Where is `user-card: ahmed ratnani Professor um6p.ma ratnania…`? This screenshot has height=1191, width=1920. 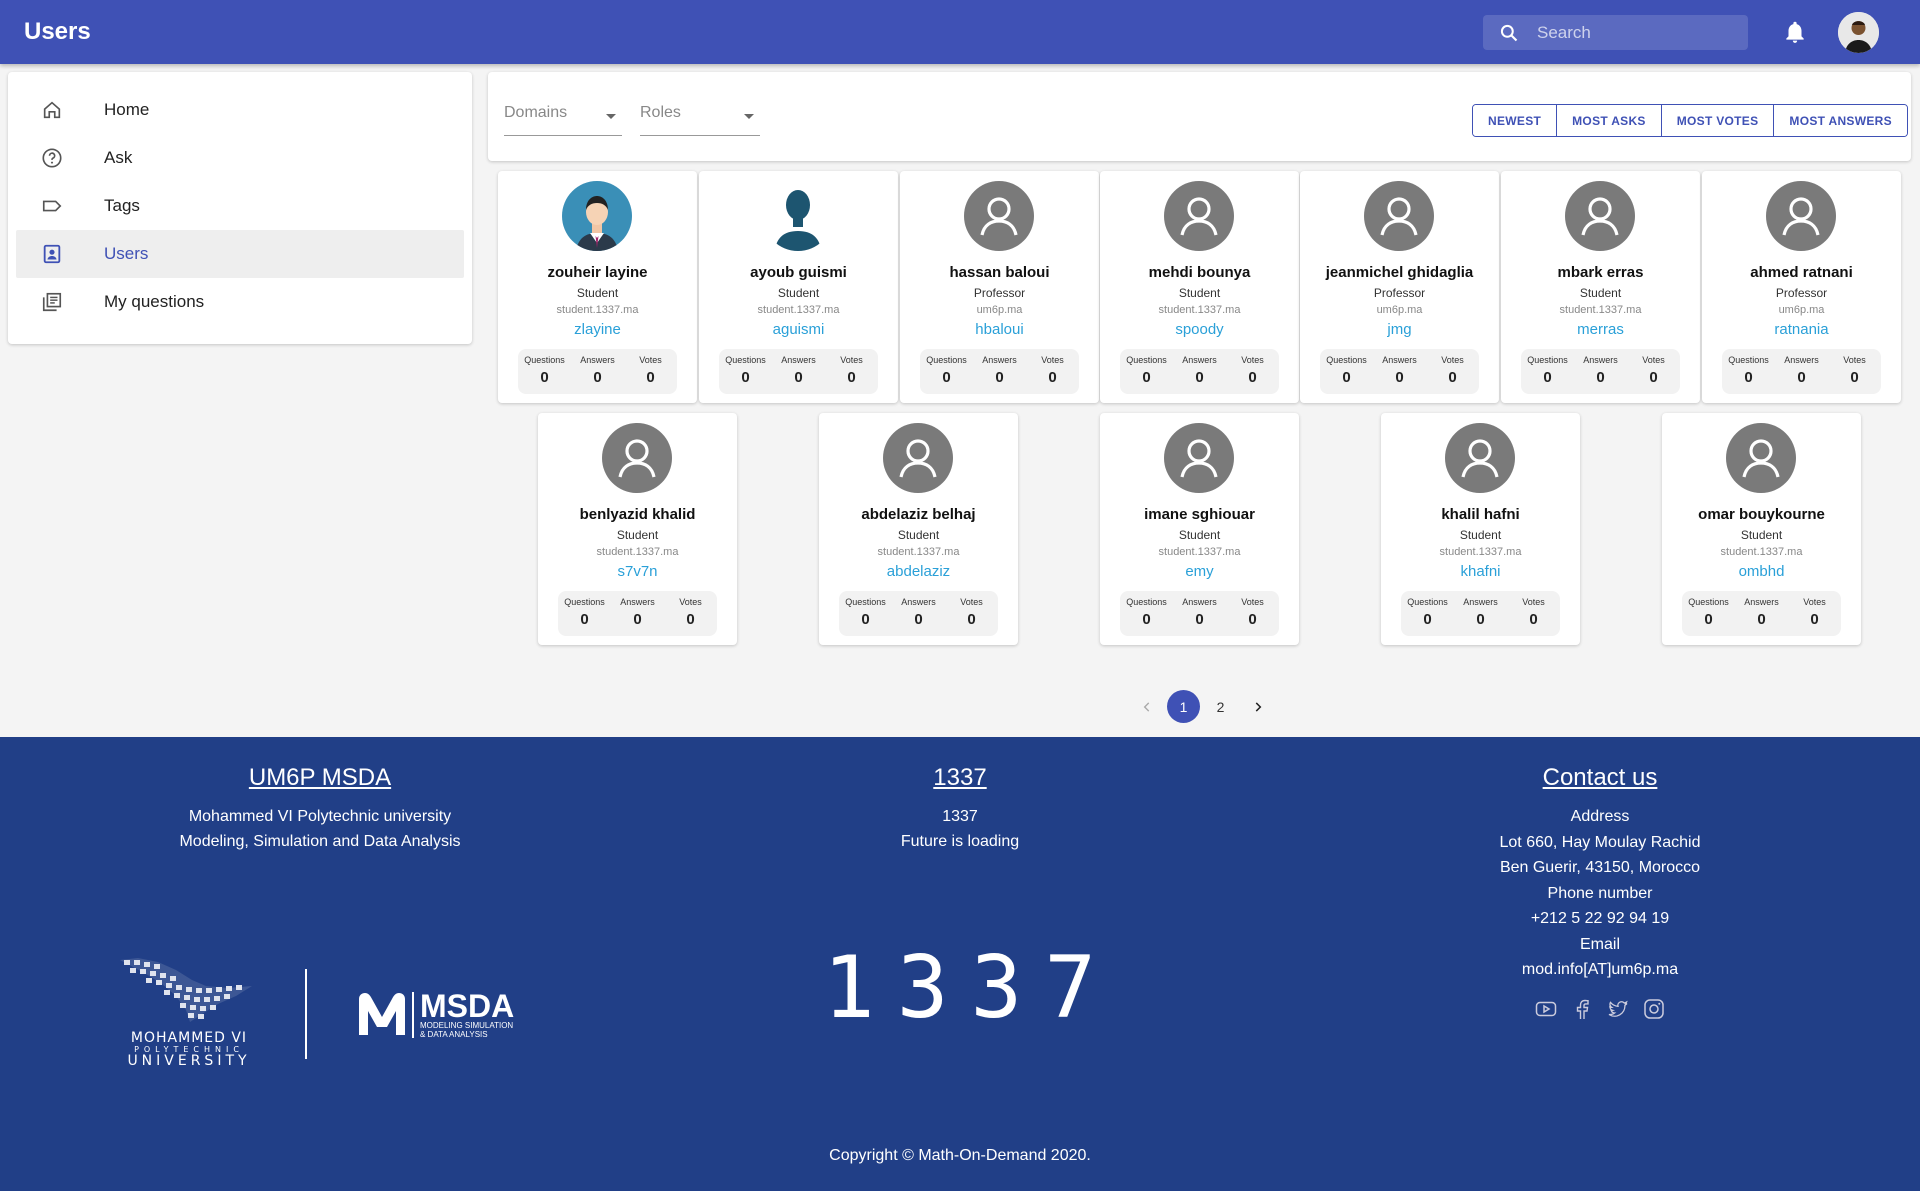
user-card: ahmed ratnani Professor um6p.ma ratnania… is located at coordinates (1801, 287).